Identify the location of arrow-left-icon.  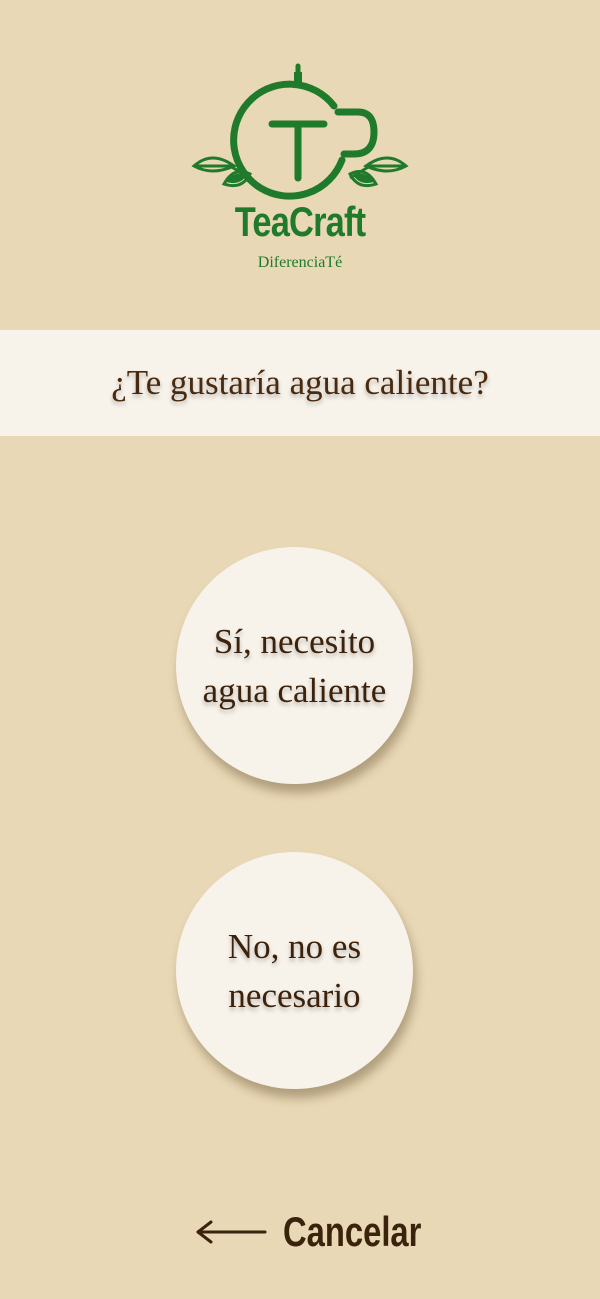
(231, 1232).